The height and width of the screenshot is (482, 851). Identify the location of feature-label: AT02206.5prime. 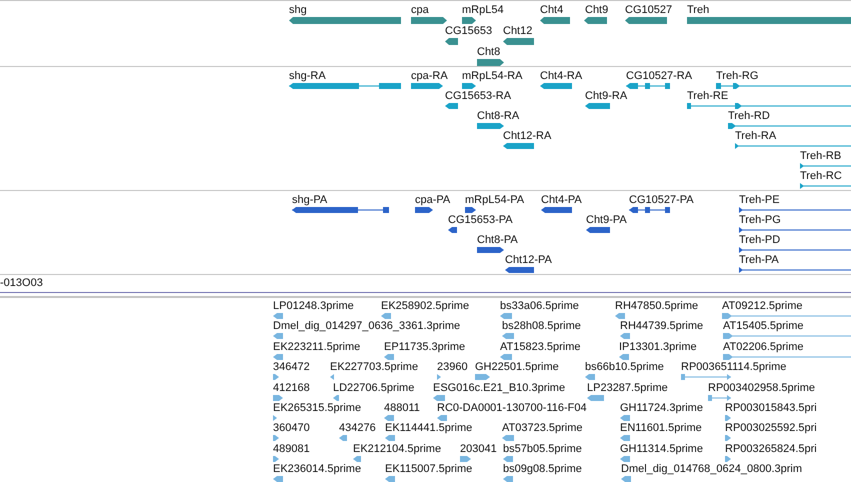
(763, 347).